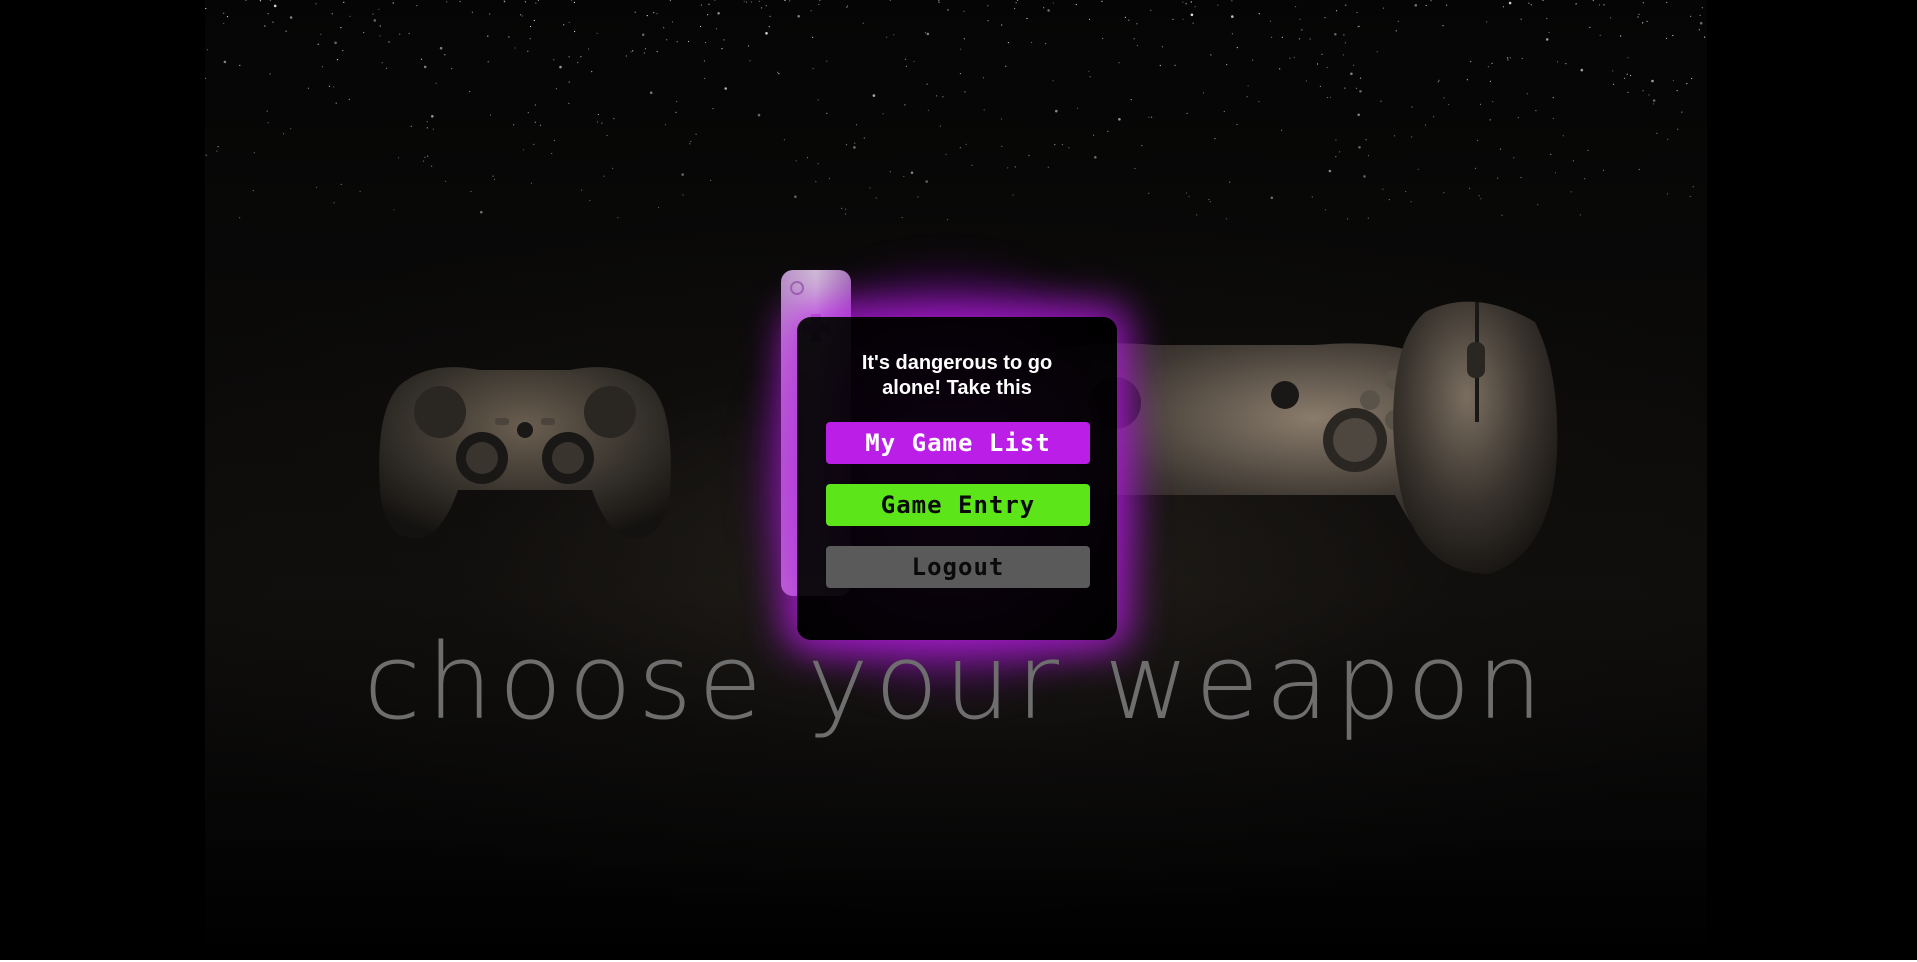 The height and width of the screenshot is (962, 1917). I want to click on game-entry-button: Game Entry, so click(958, 505).